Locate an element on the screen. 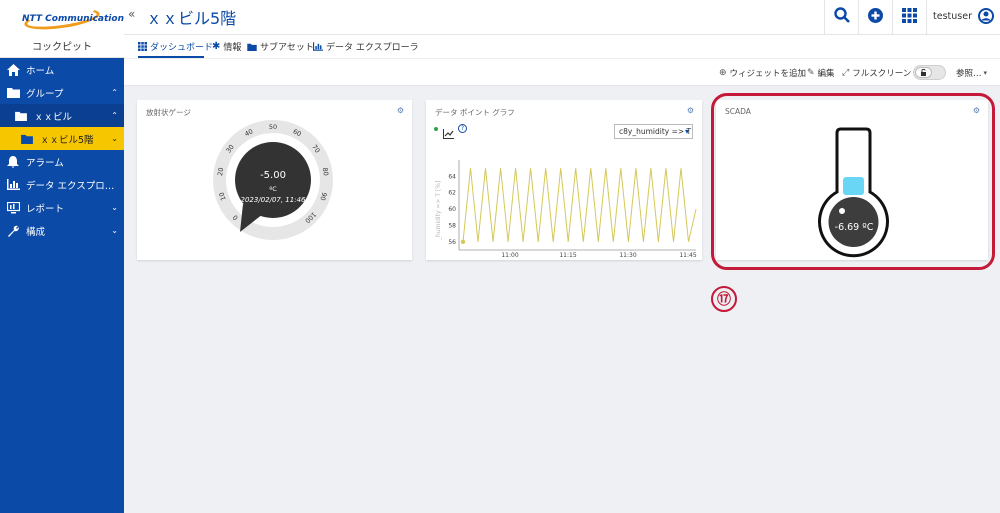 This screenshot has width=1000, height=513. tab-label: 情報 is located at coordinates (232, 48).